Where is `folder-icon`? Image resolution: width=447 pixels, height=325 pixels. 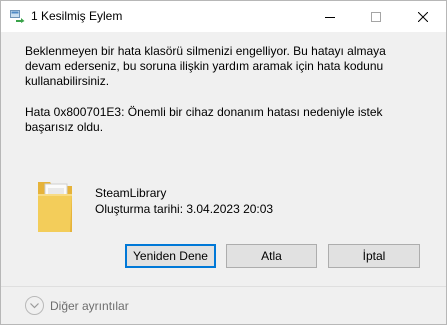 folder-icon is located at coordinates (56, 204).